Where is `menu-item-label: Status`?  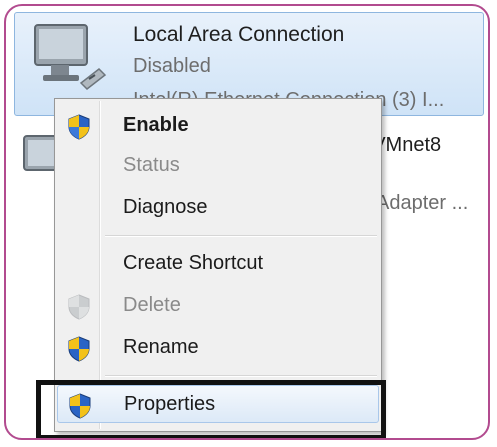
menu-item-label: Status is located at coordinates (151, 165).